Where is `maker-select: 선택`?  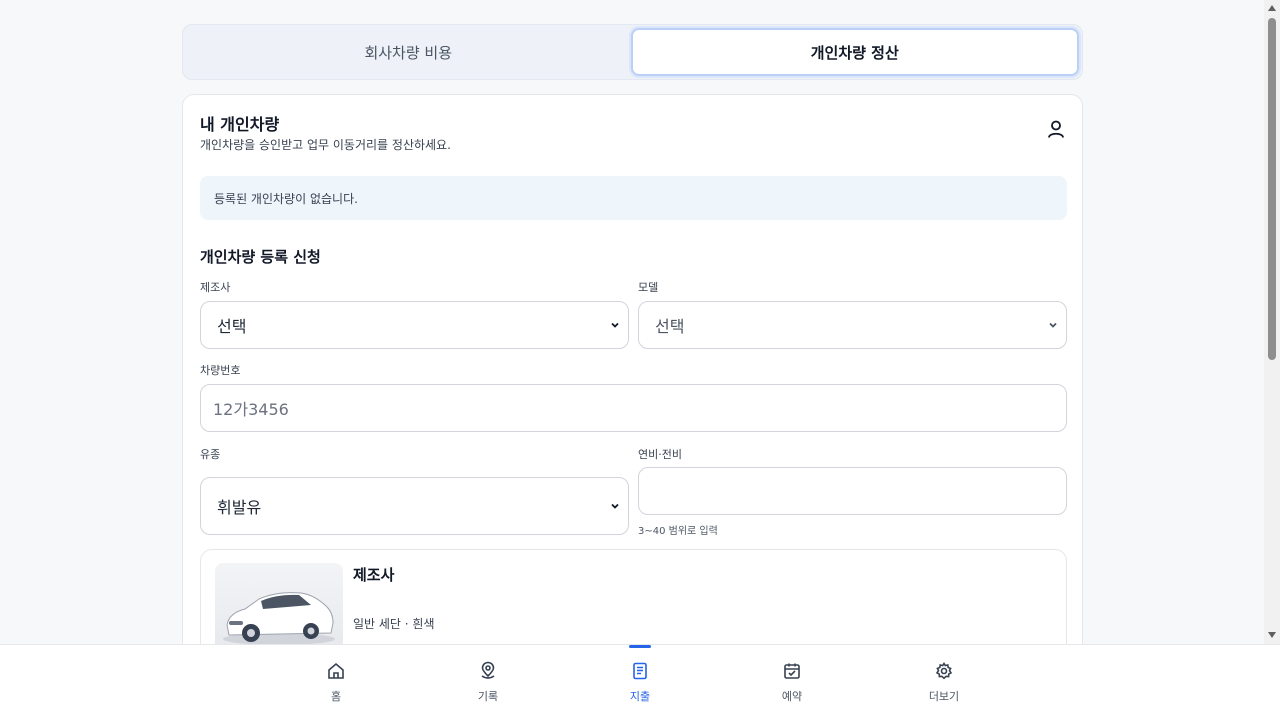 maker-select: 선택 is located at coordinates (414, 325).